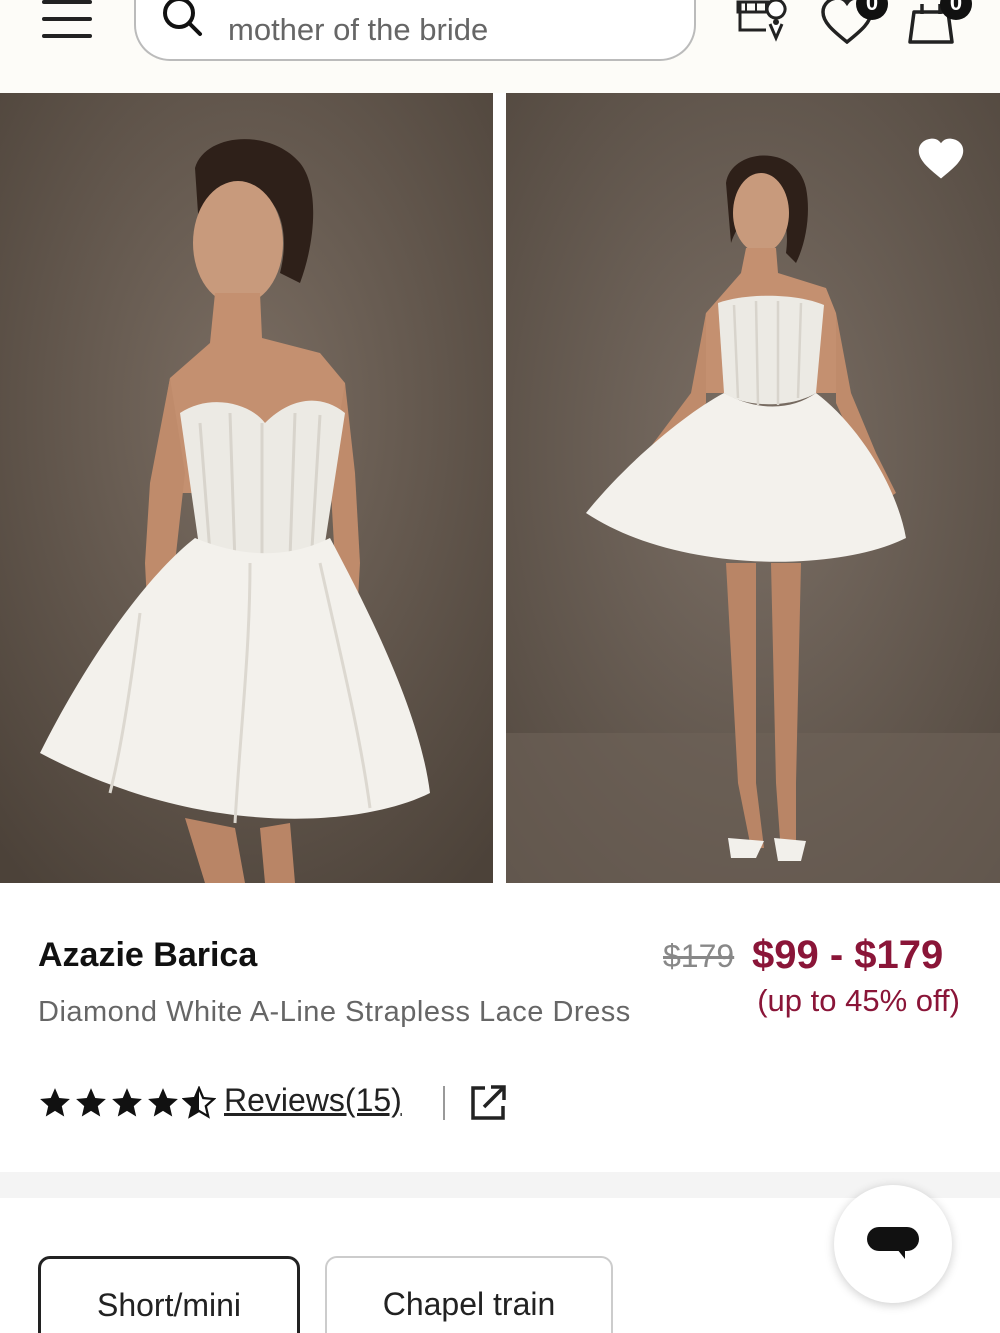 Image resolution: width=1000 pixels, height=1333 pixels. What do you see at coordinates (313, 1100) in the screenshot?
I see `reviews-link: Reviews(15)` at bounding box center [313, 1100].